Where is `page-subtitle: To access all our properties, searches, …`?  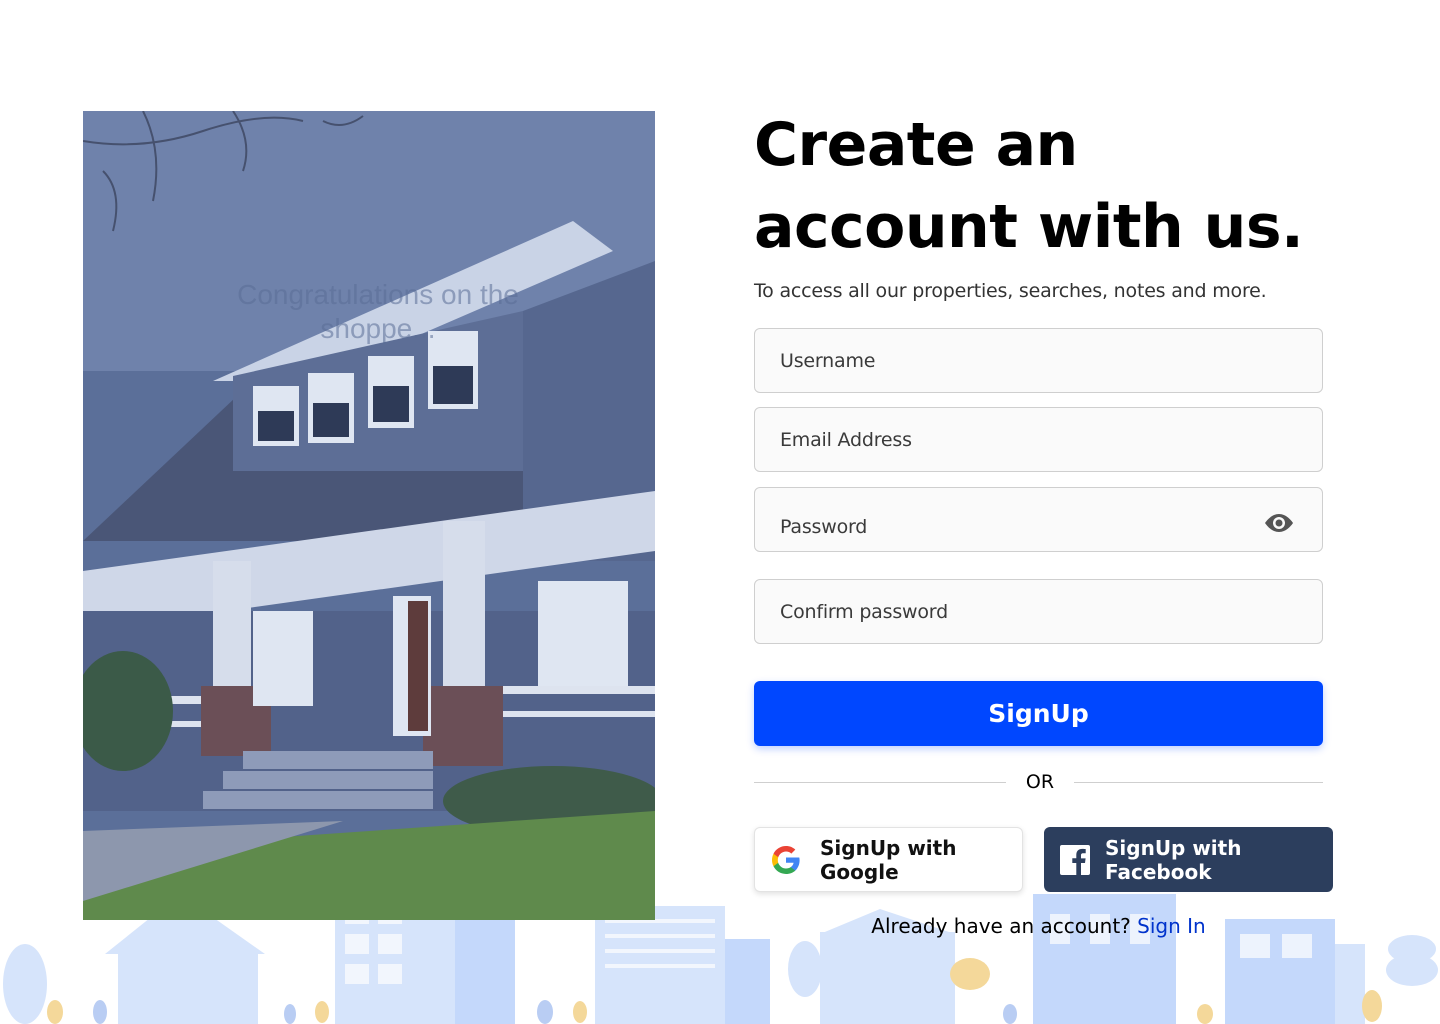
page-subtitle: To access all our properties, searches, … is located at coordinates (1010, 291).